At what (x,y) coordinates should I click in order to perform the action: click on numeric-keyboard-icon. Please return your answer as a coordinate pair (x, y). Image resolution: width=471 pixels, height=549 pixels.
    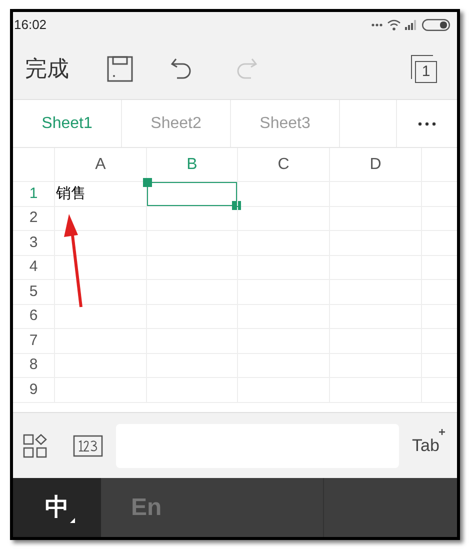
    Looking at the image, I should click on (88, 445).